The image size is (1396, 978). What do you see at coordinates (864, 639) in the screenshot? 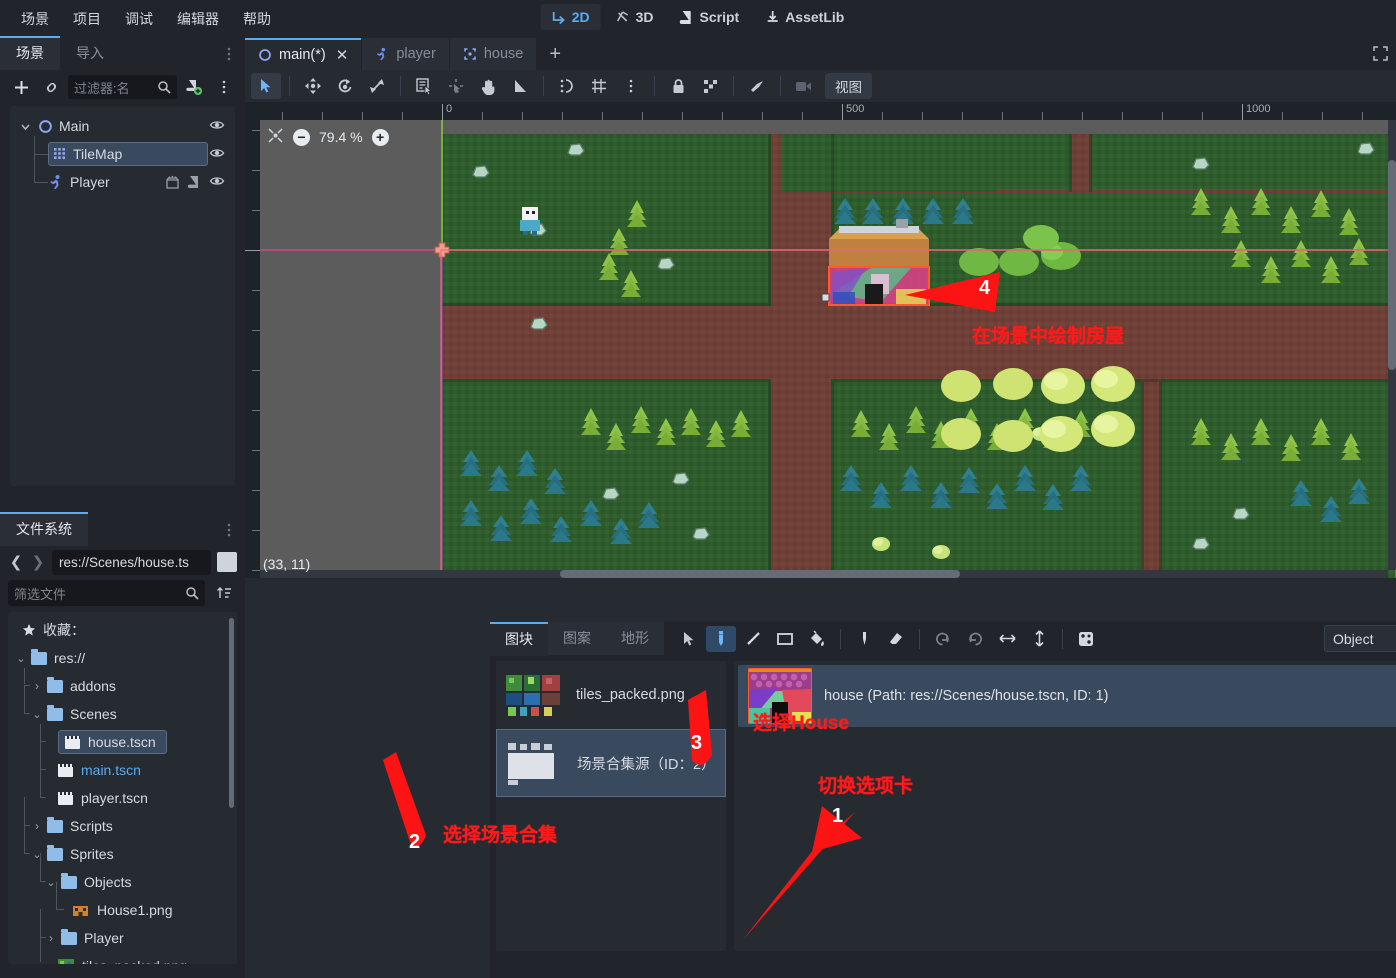
I see `tile-picker-tool-button` at bounding box center [864, 639].